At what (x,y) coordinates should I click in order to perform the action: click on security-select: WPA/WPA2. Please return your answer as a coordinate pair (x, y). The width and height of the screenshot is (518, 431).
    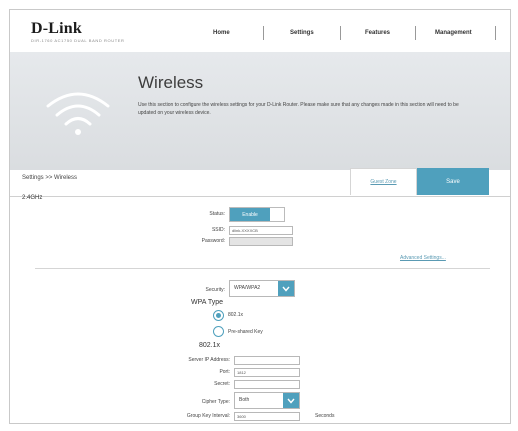
    Looking at the image, I should click on (262, 288).